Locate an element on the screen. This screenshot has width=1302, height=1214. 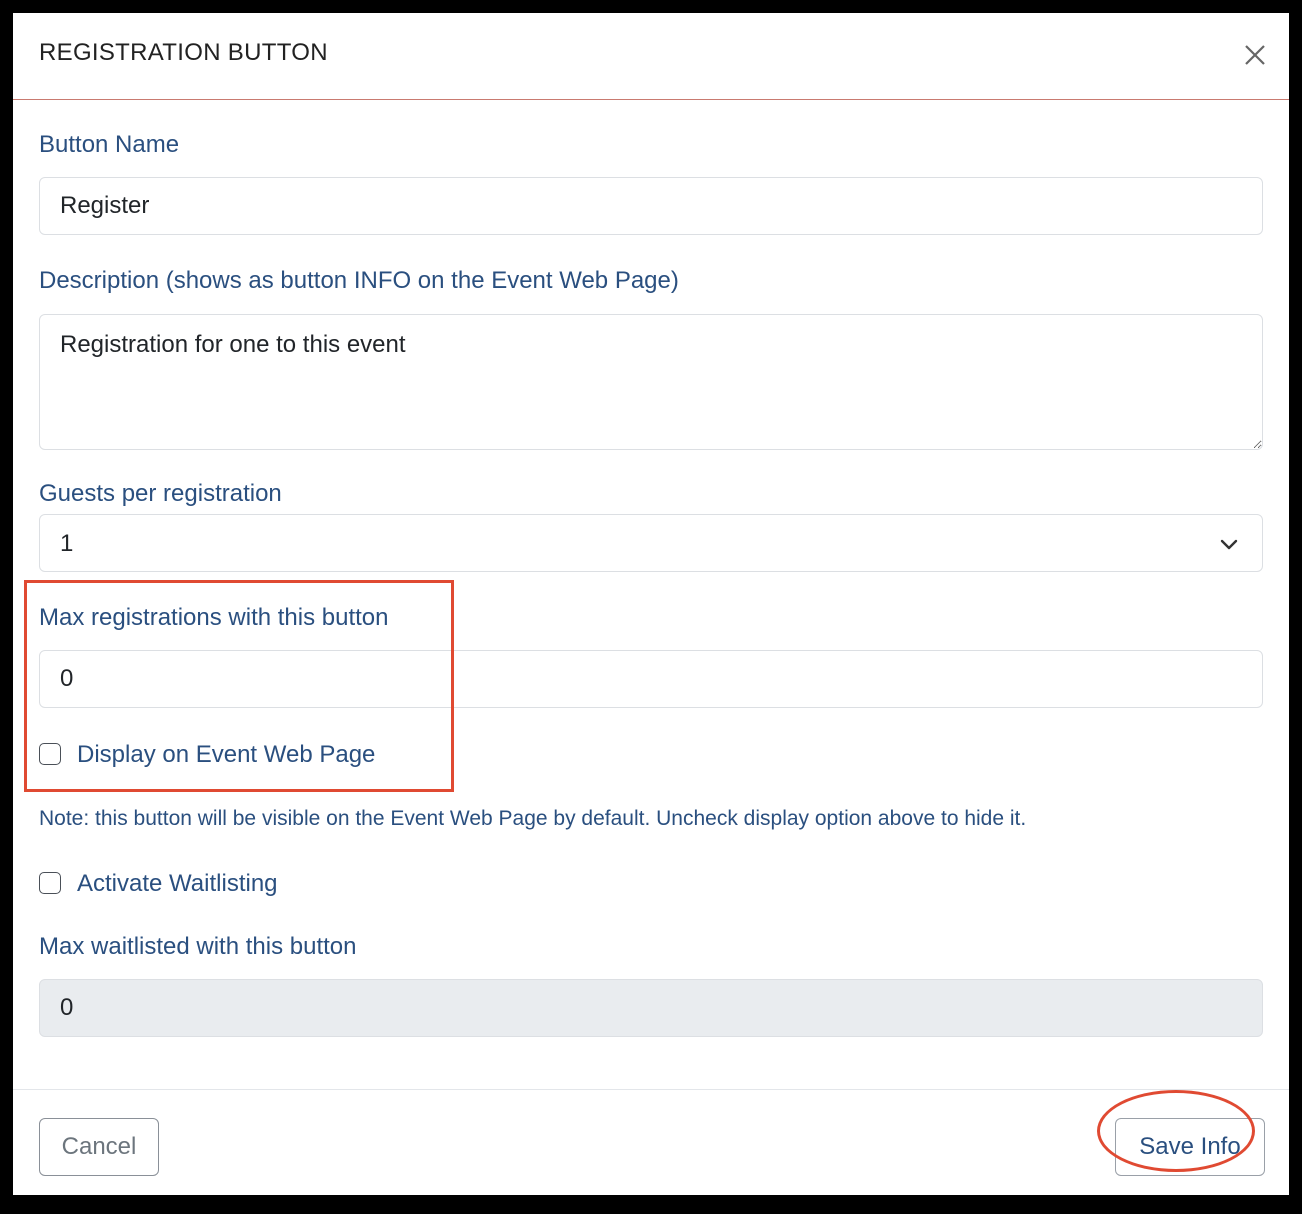
guests-selected-value: 1 is located at coordinates (67, 543).